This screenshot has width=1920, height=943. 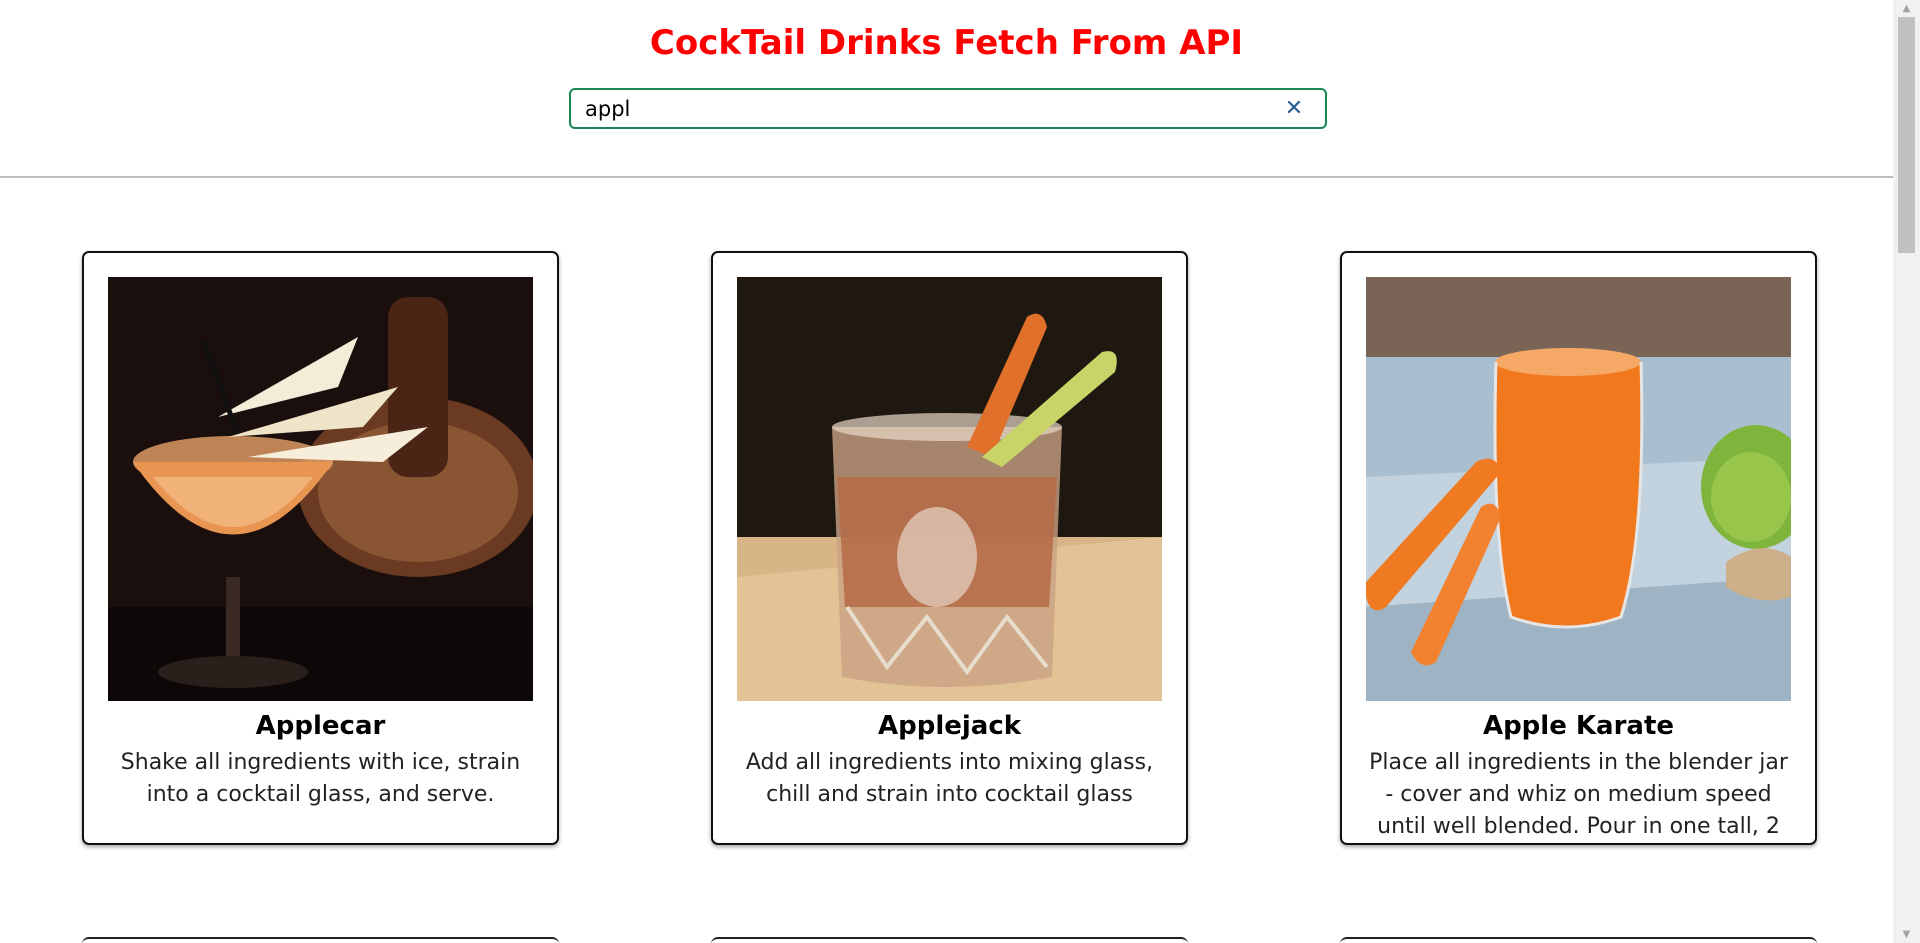 I want to click on drink-name: Applecar, so click(x=320, y=726).